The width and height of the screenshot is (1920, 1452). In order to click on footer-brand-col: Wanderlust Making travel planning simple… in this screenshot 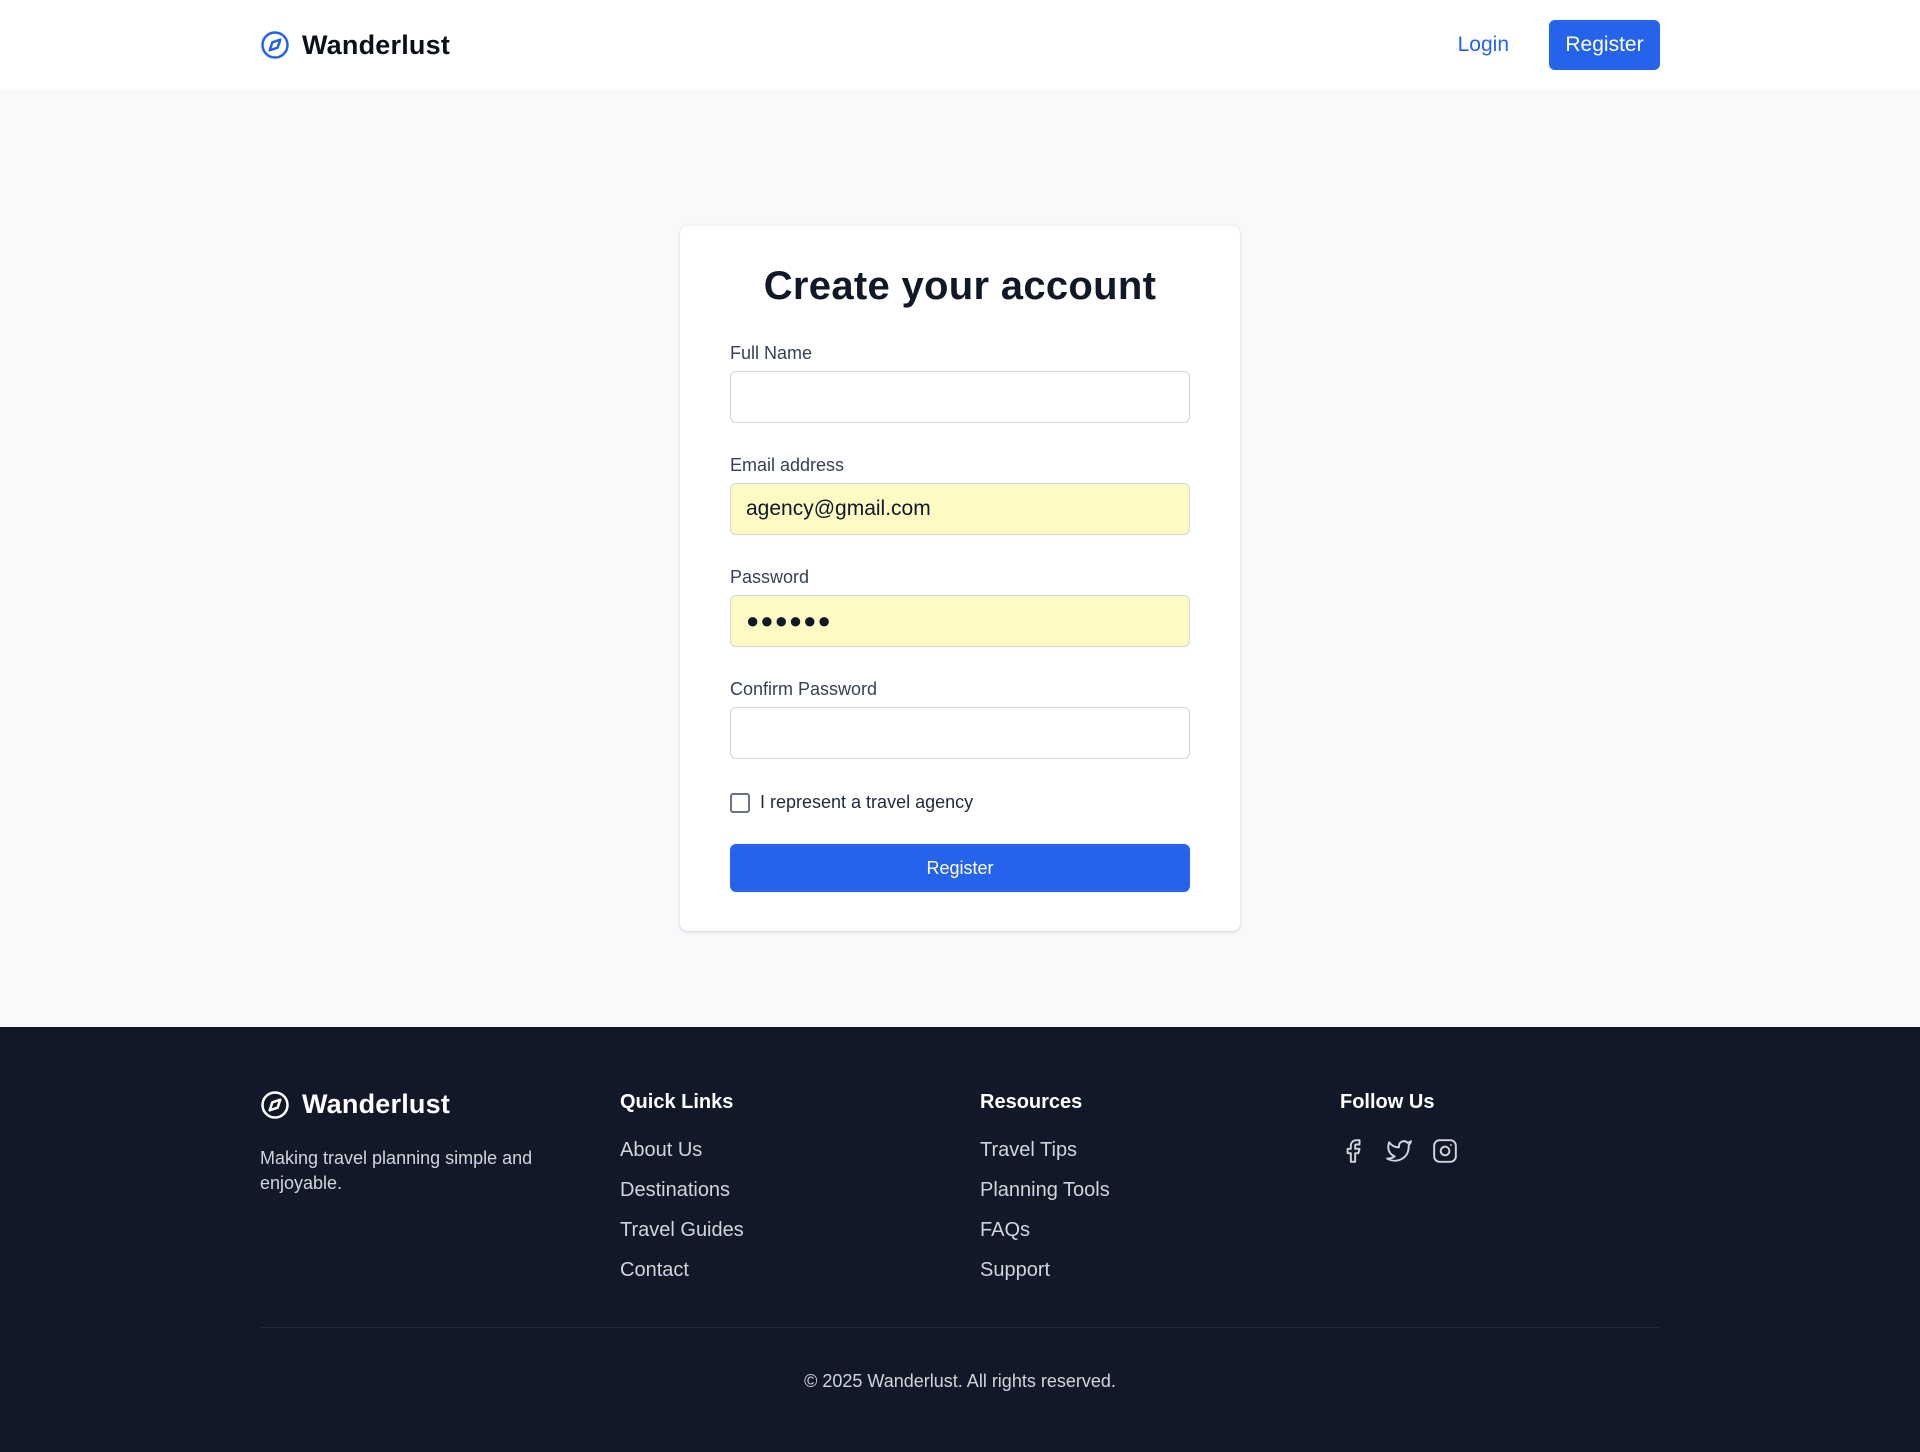, I will do `click(410, 1142)`.